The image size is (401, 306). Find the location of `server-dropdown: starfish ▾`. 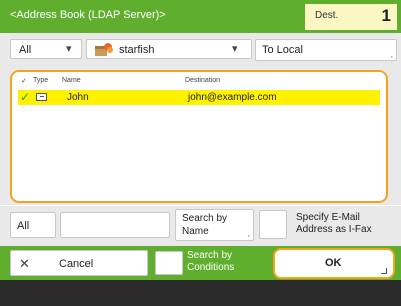

server-dropdown: starfish ▾ is located at coordinates (169, 49).